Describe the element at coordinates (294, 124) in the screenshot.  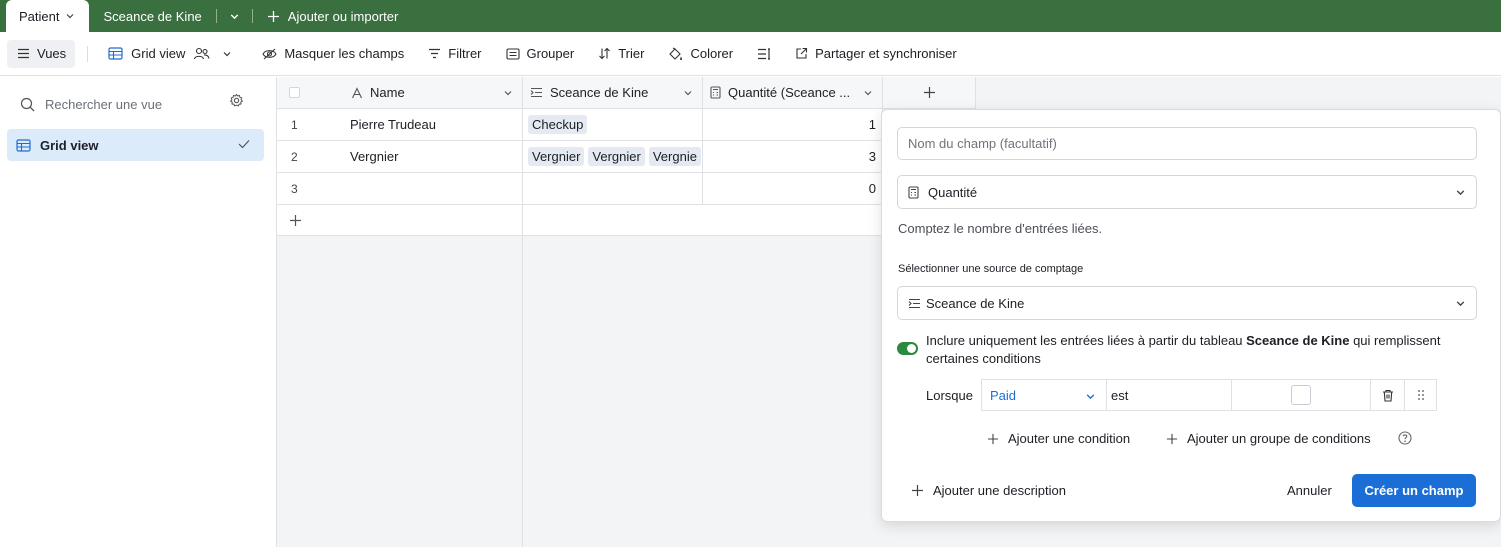
I see `row-number: 1` at that location.